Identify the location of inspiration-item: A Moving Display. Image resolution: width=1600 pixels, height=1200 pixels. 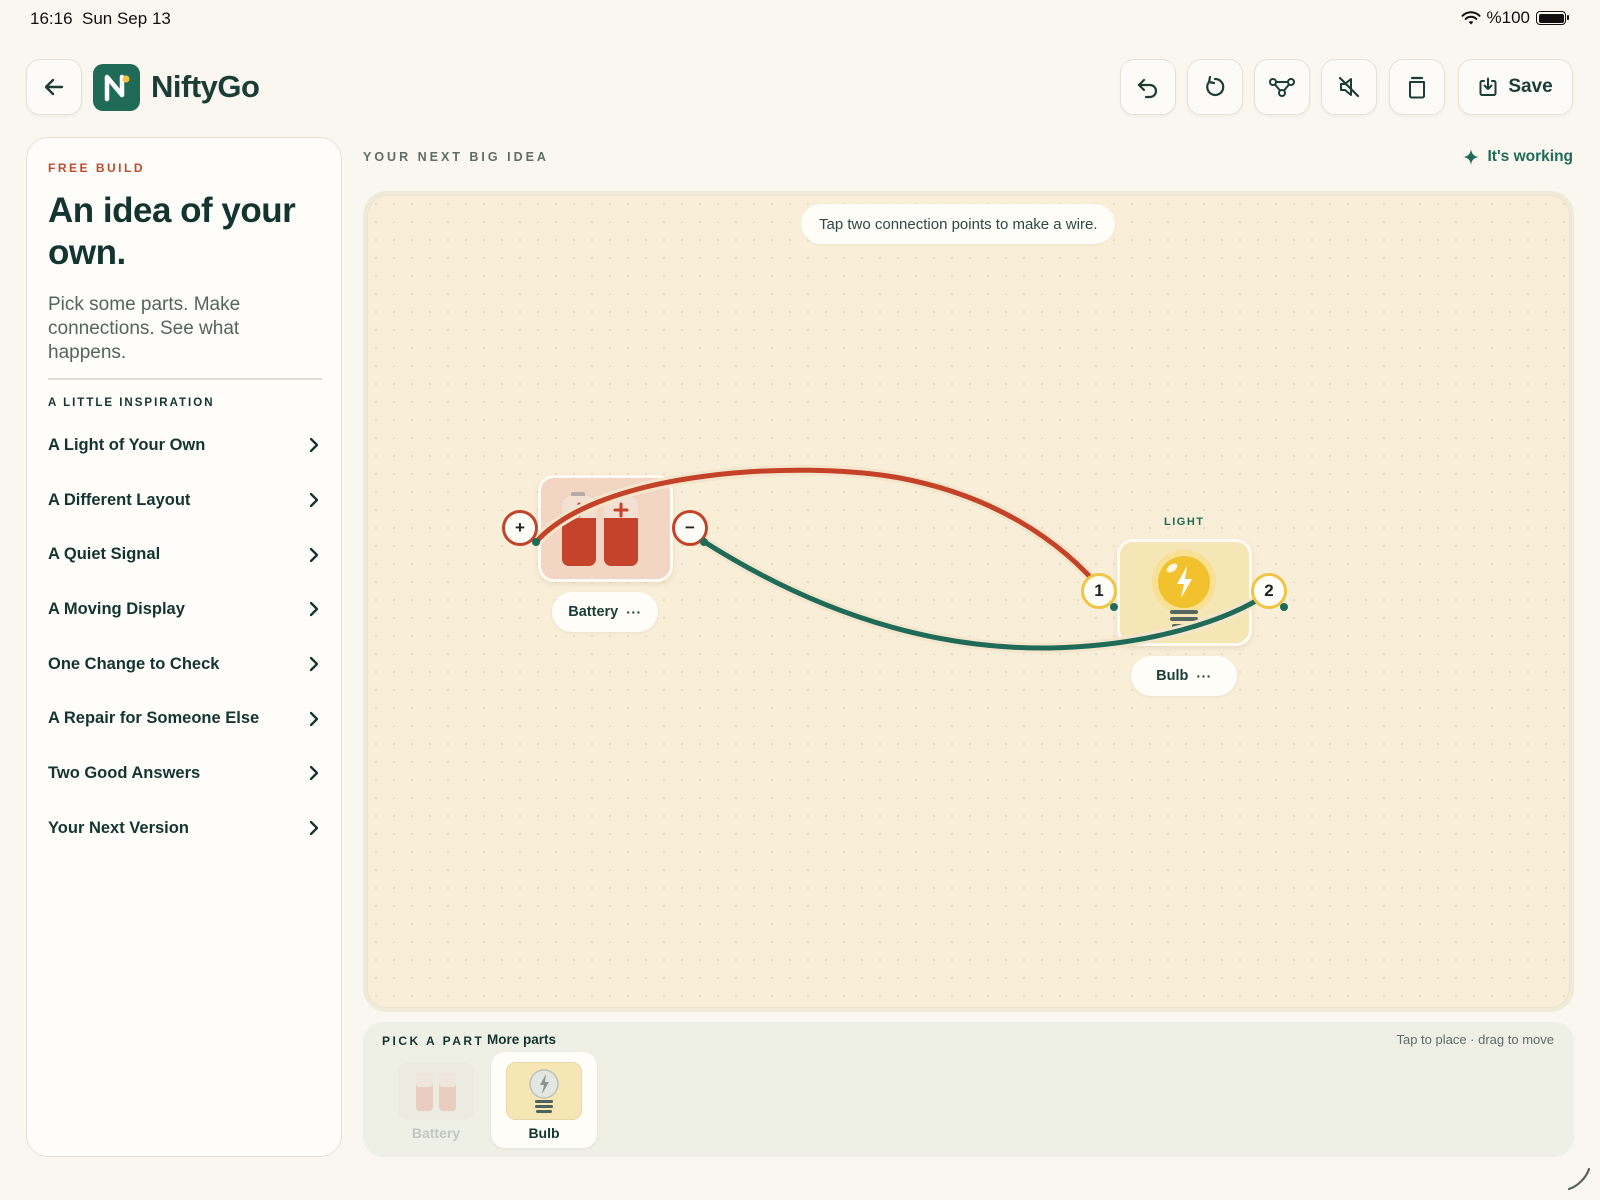
(185, 609).